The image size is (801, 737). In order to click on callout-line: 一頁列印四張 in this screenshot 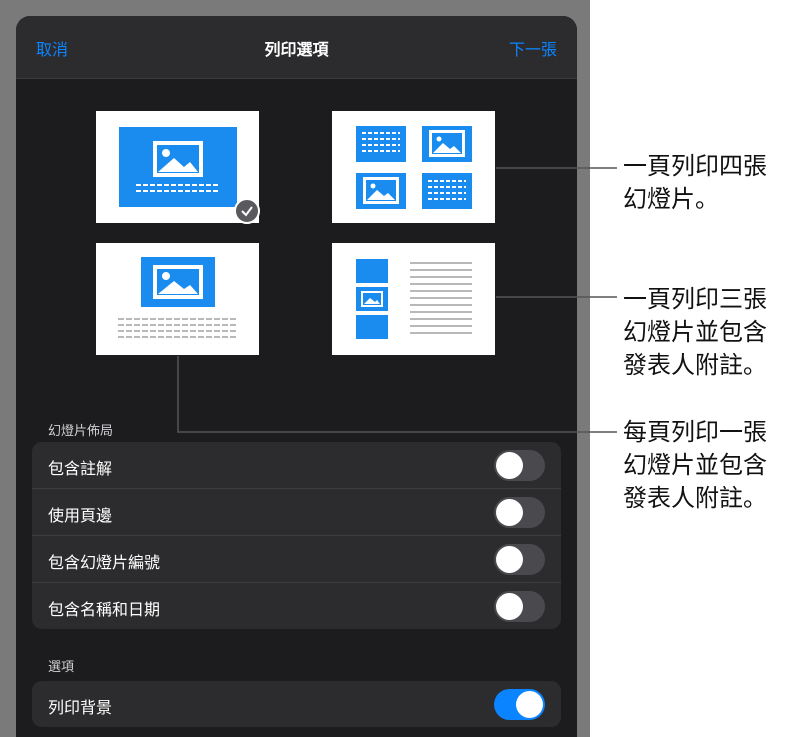, I will do `click(695, 166)`.